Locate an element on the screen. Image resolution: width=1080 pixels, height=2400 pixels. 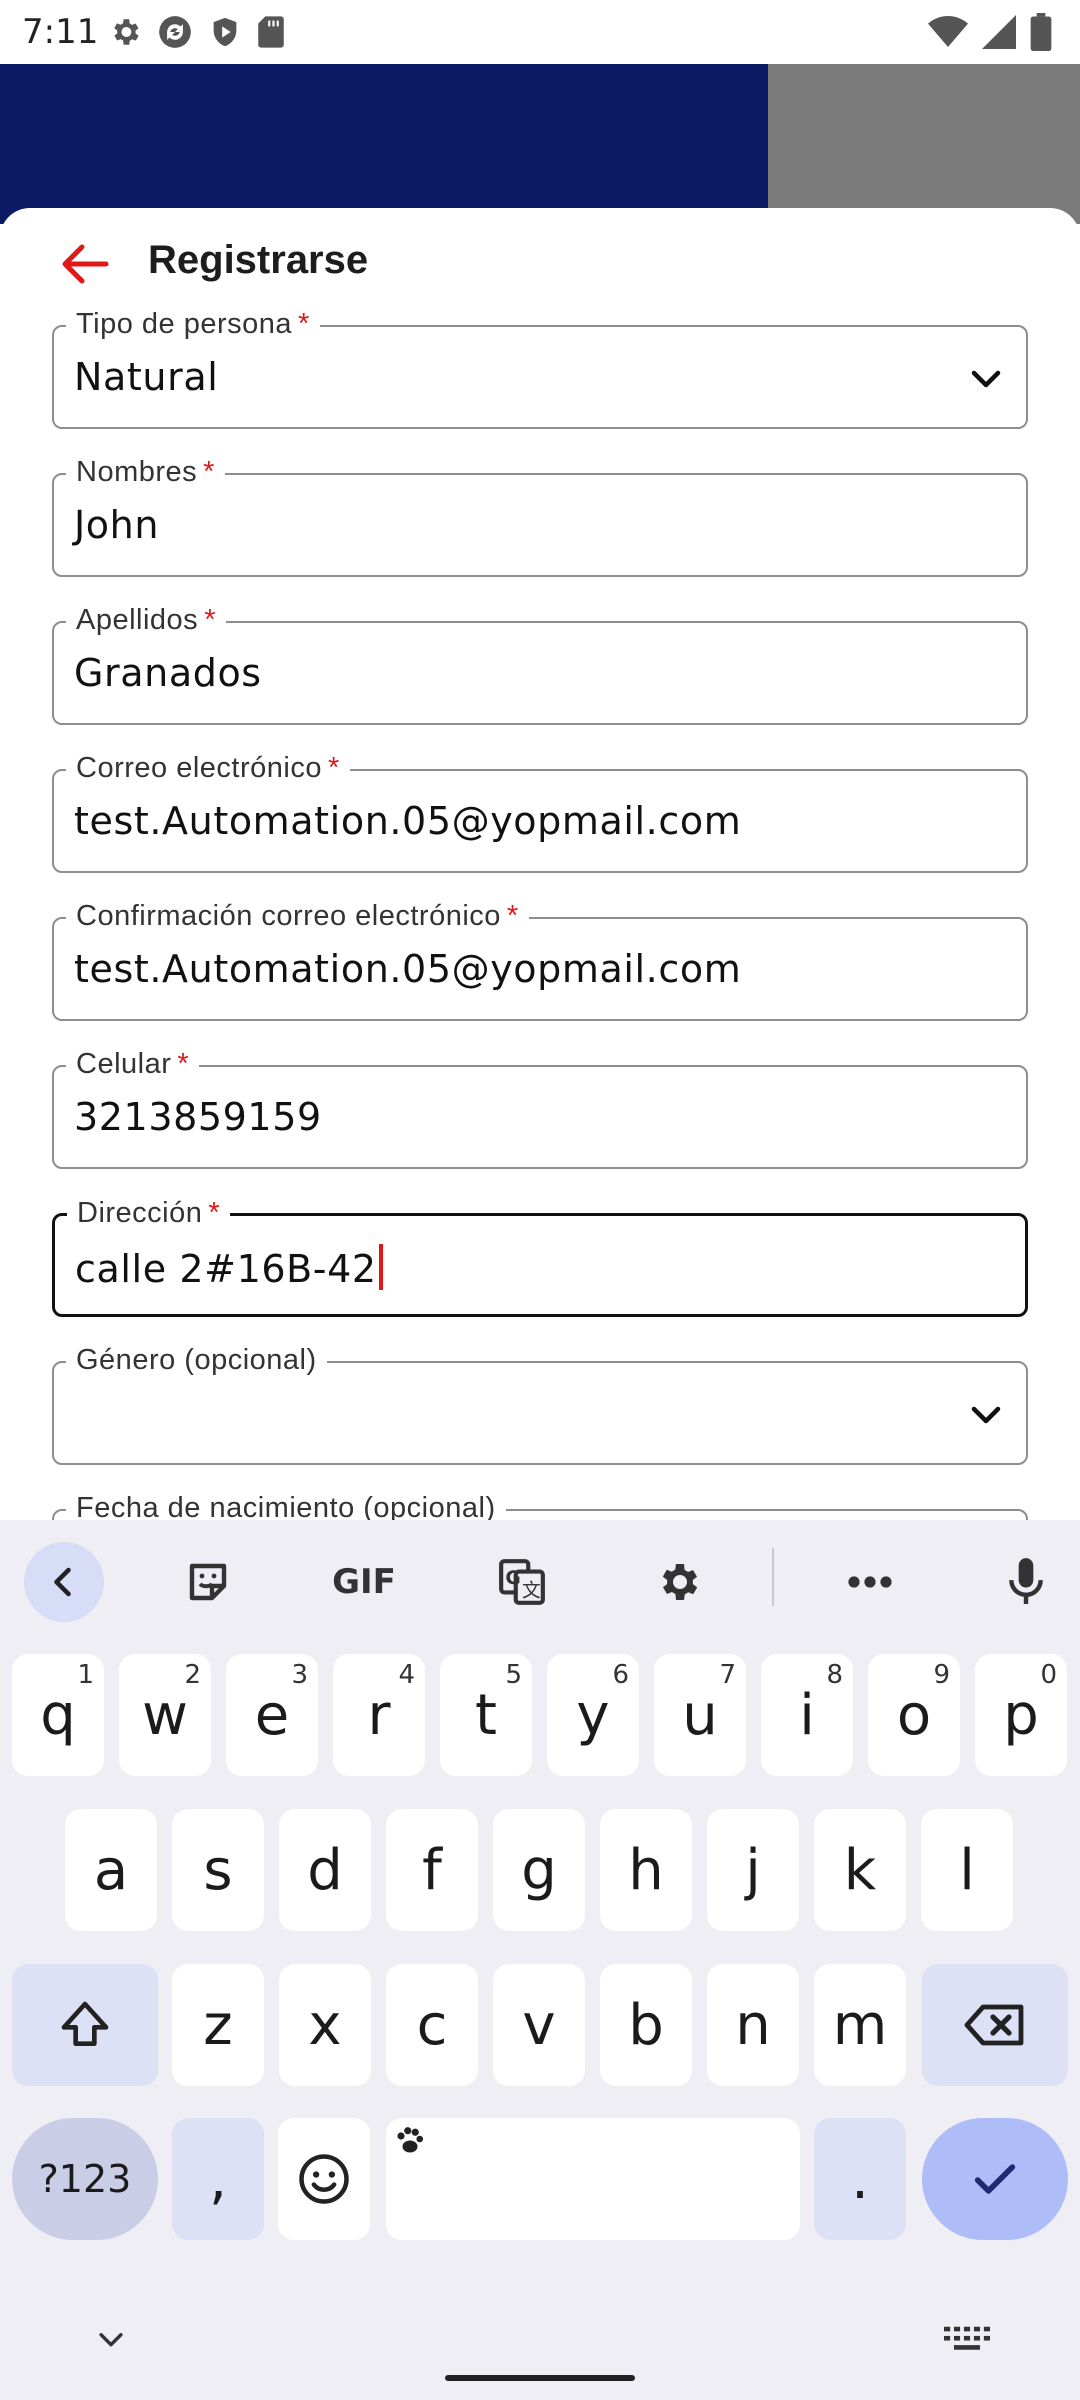
microphone-icon is located at coordinates (1026, 1581).